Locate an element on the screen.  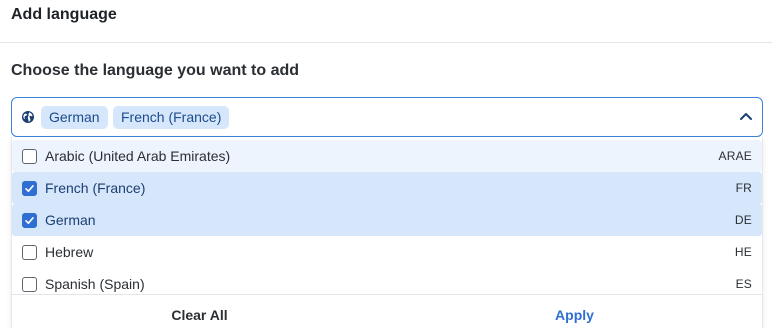
option-french-france: French (France) FR is located at coordinates (387, 188).